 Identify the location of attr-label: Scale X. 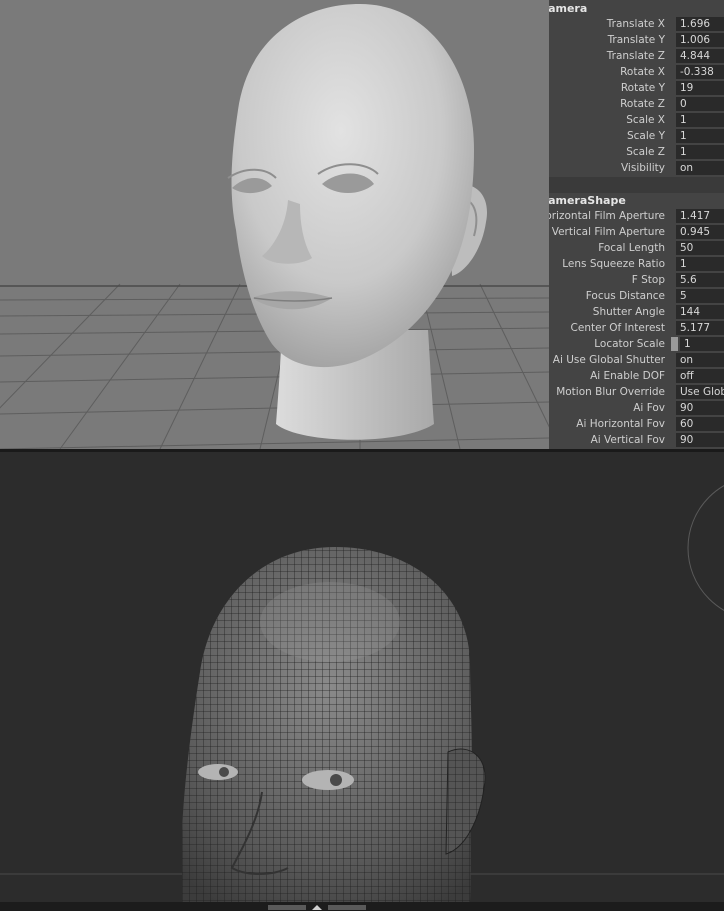
(645, 120).